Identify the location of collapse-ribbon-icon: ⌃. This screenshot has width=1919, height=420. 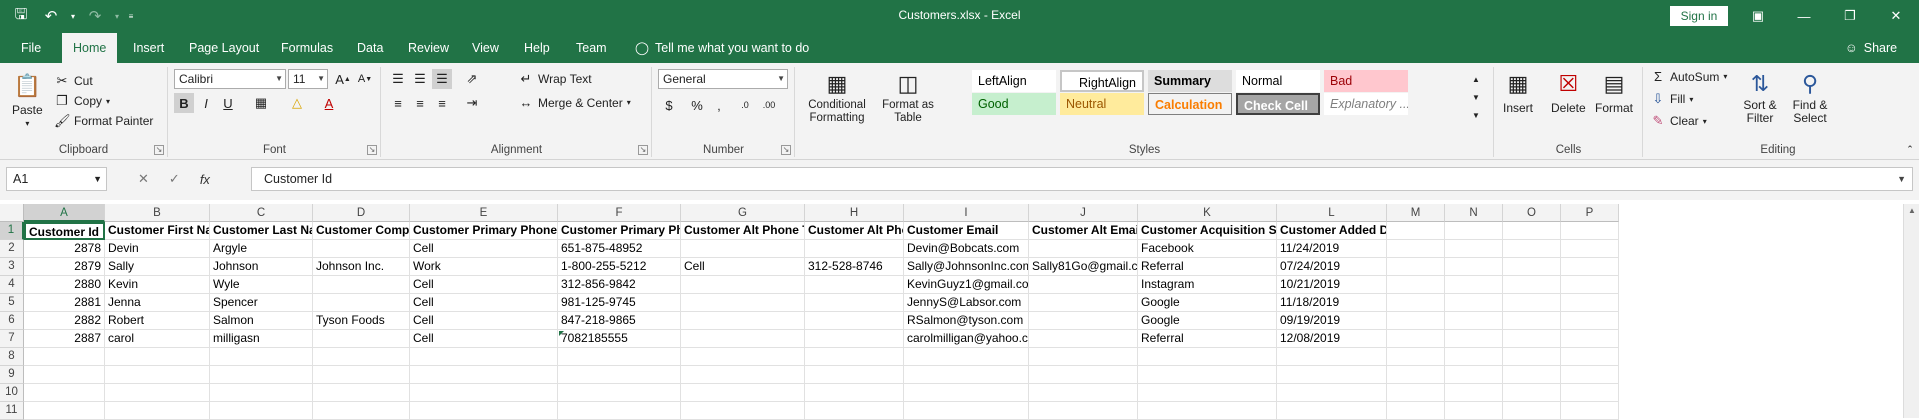
(1909, 149).